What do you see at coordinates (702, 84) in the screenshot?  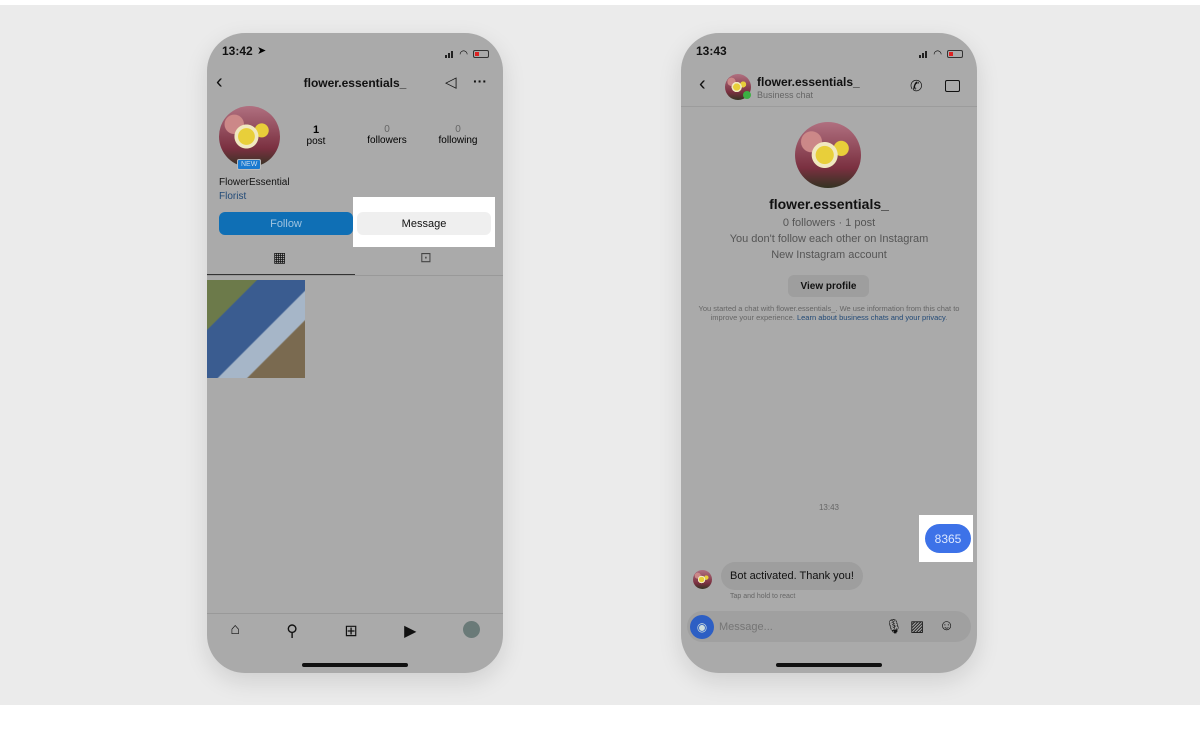 I see `back-icon: ‹` at bounding box center [702, 84].